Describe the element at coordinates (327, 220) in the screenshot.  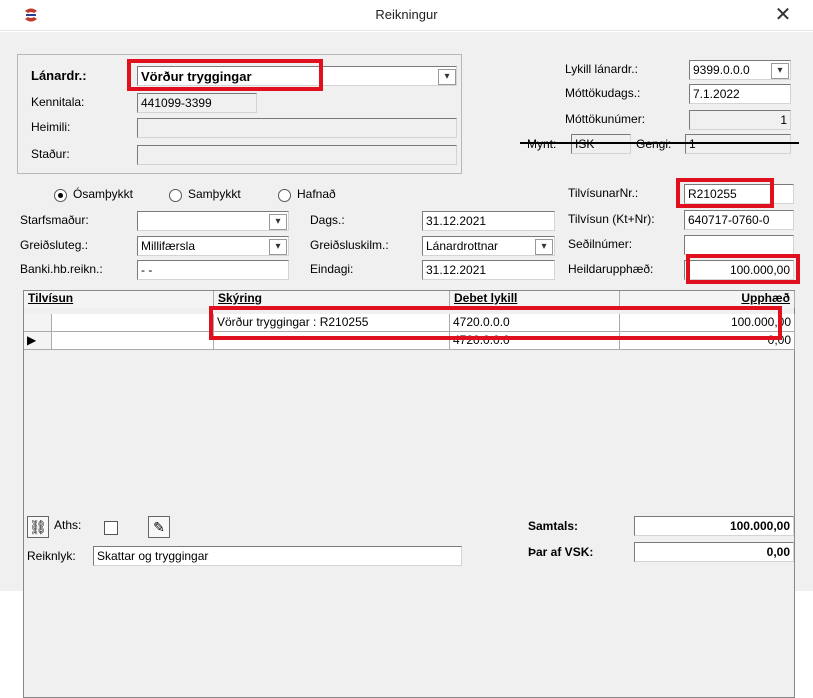
I see `dags-label: Dags.:` at that location.